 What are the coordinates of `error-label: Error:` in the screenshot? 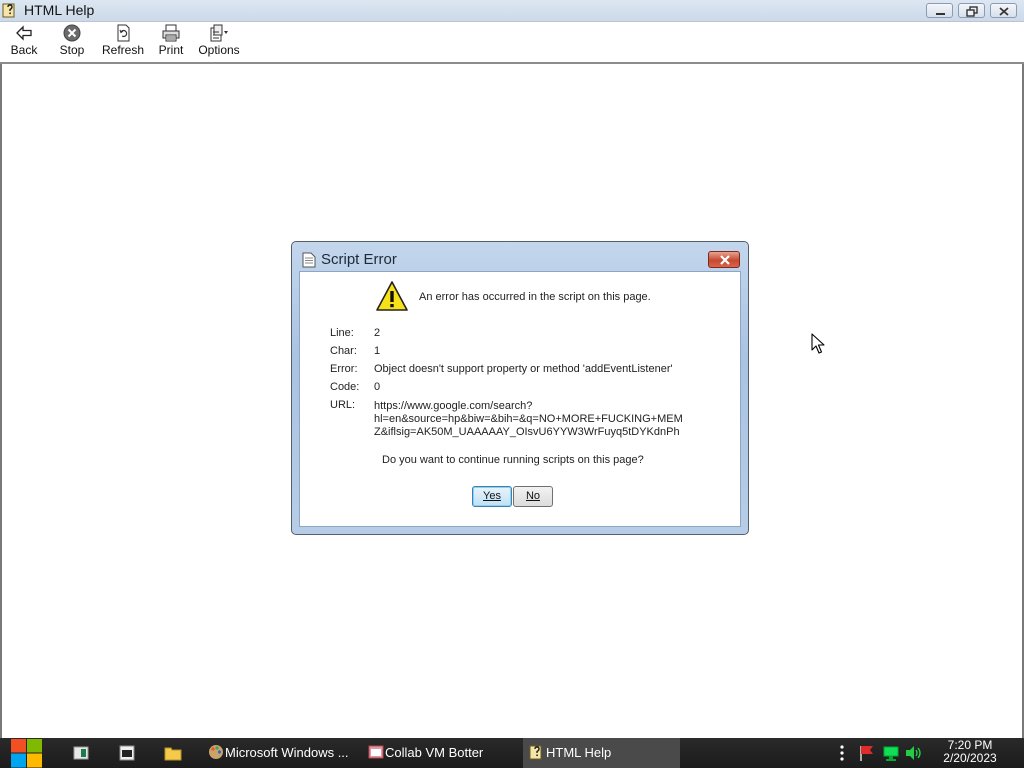 It's located at (344, 369).